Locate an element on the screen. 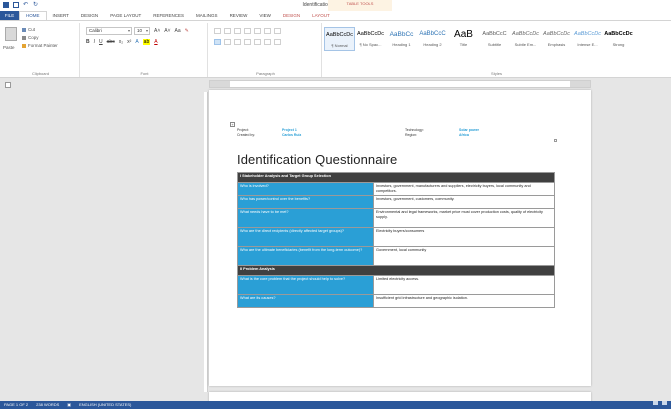  tab-home: HOME is located at coordinates (33, 15).